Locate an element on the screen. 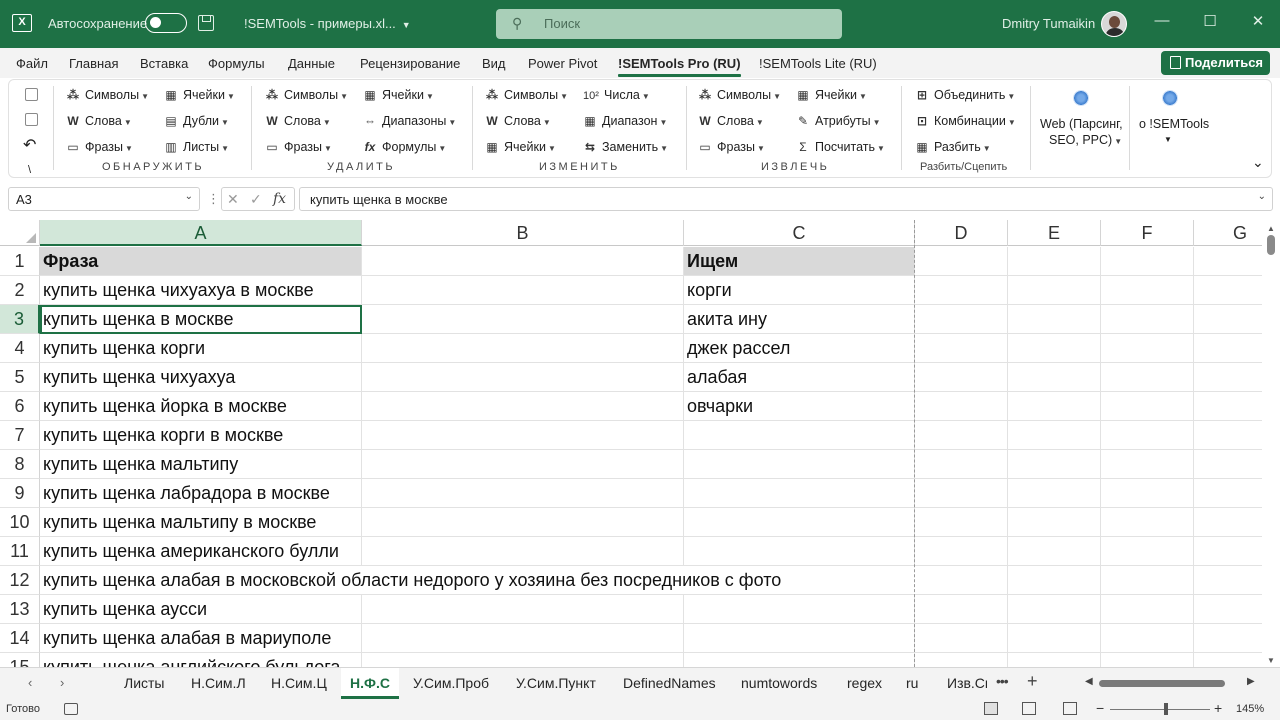  row-header: 1 is located at coordinates (20, 261).